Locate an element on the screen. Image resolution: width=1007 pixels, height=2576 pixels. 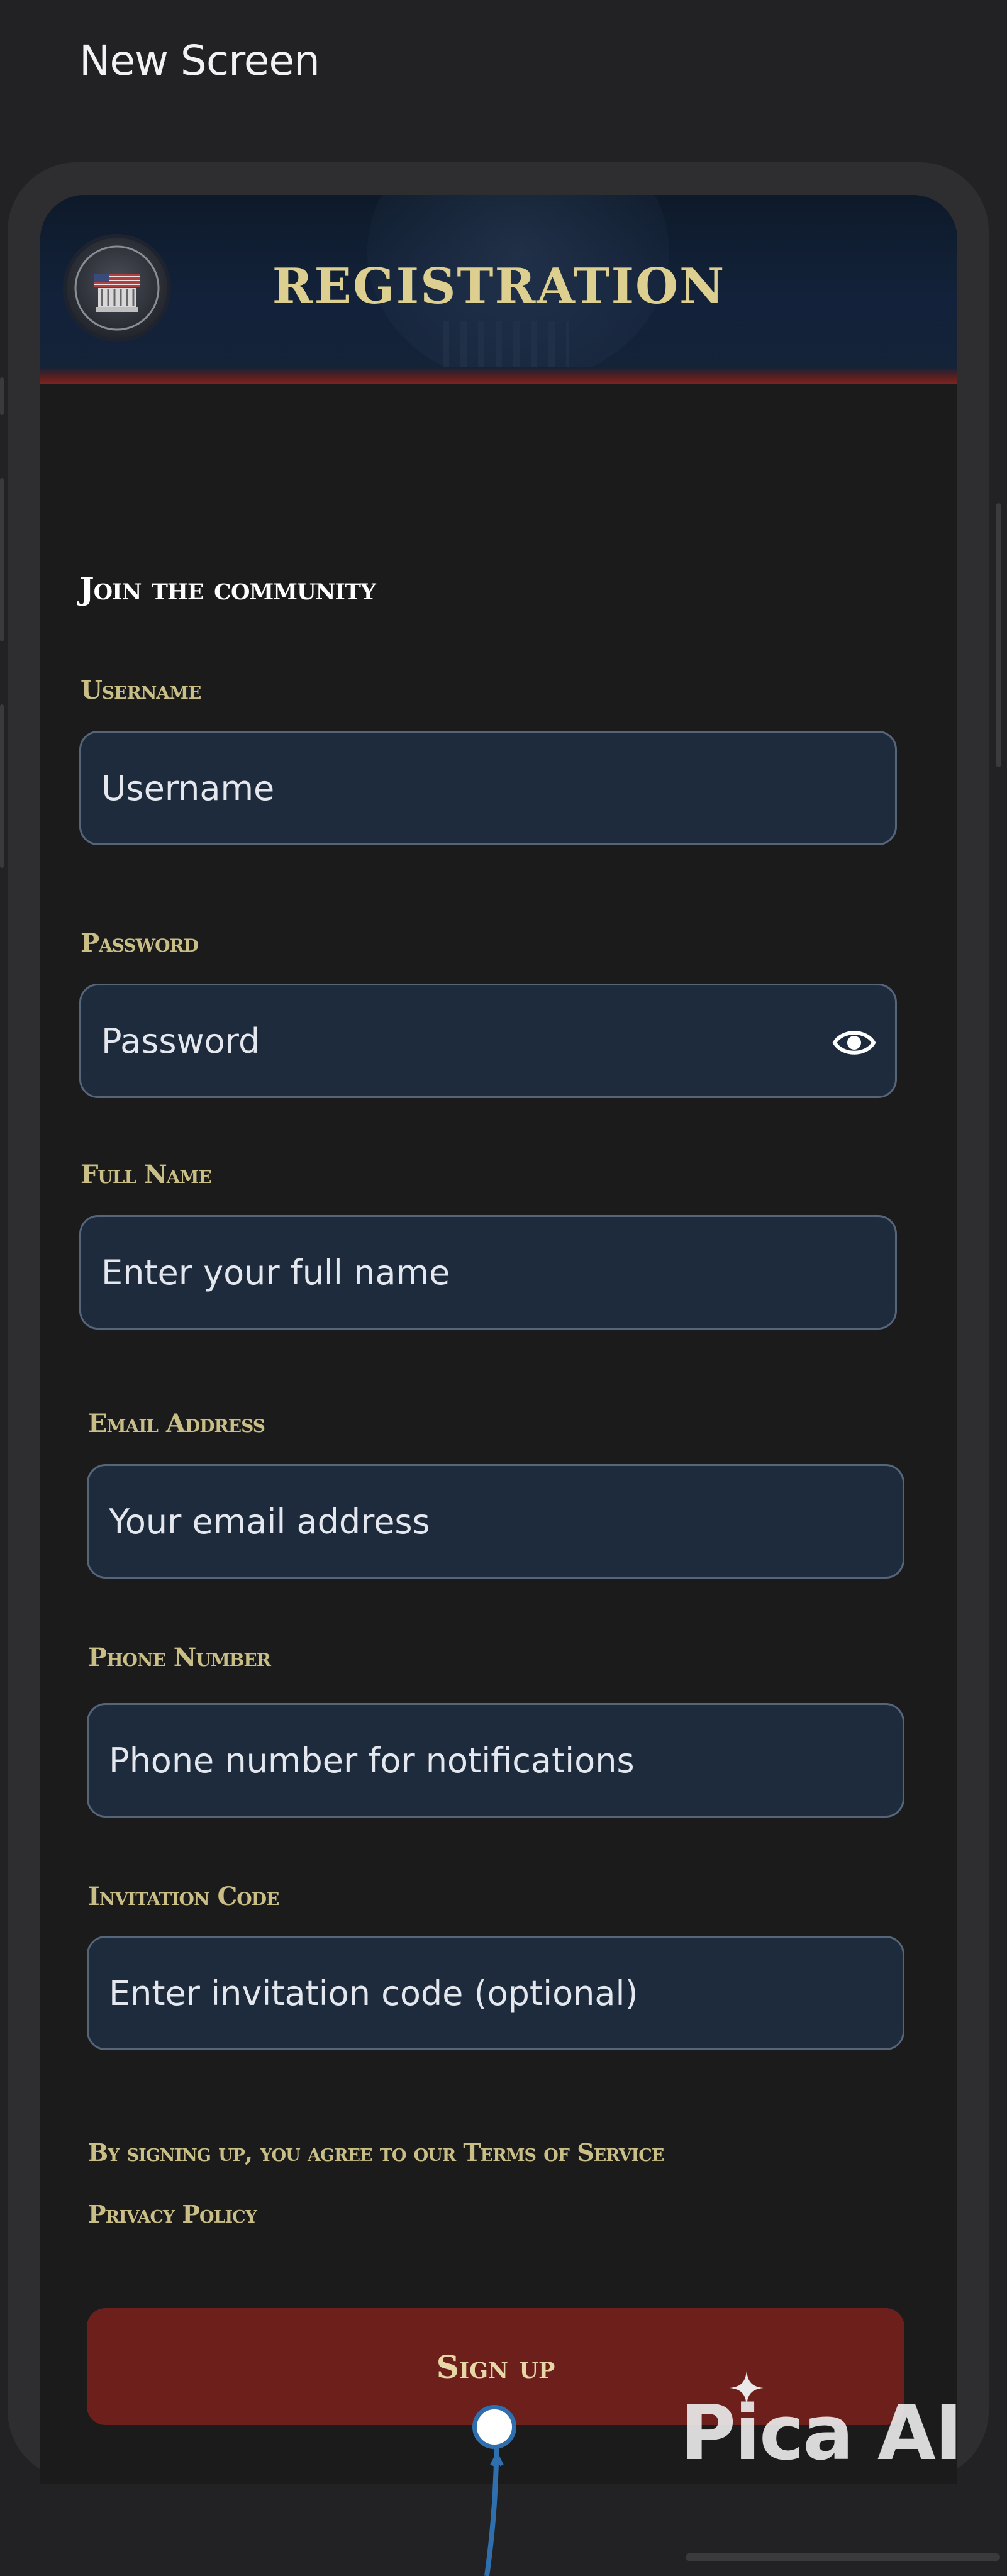
header-banner: REGISTRATION is located at coordinates (498, 289).